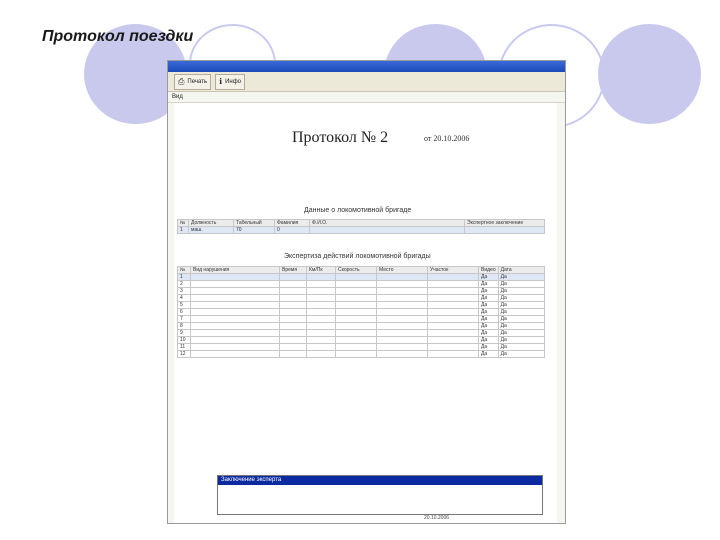  Describe the element at coordinates (366, 66) in the screenshot. I see `window-titlebar` at that location.